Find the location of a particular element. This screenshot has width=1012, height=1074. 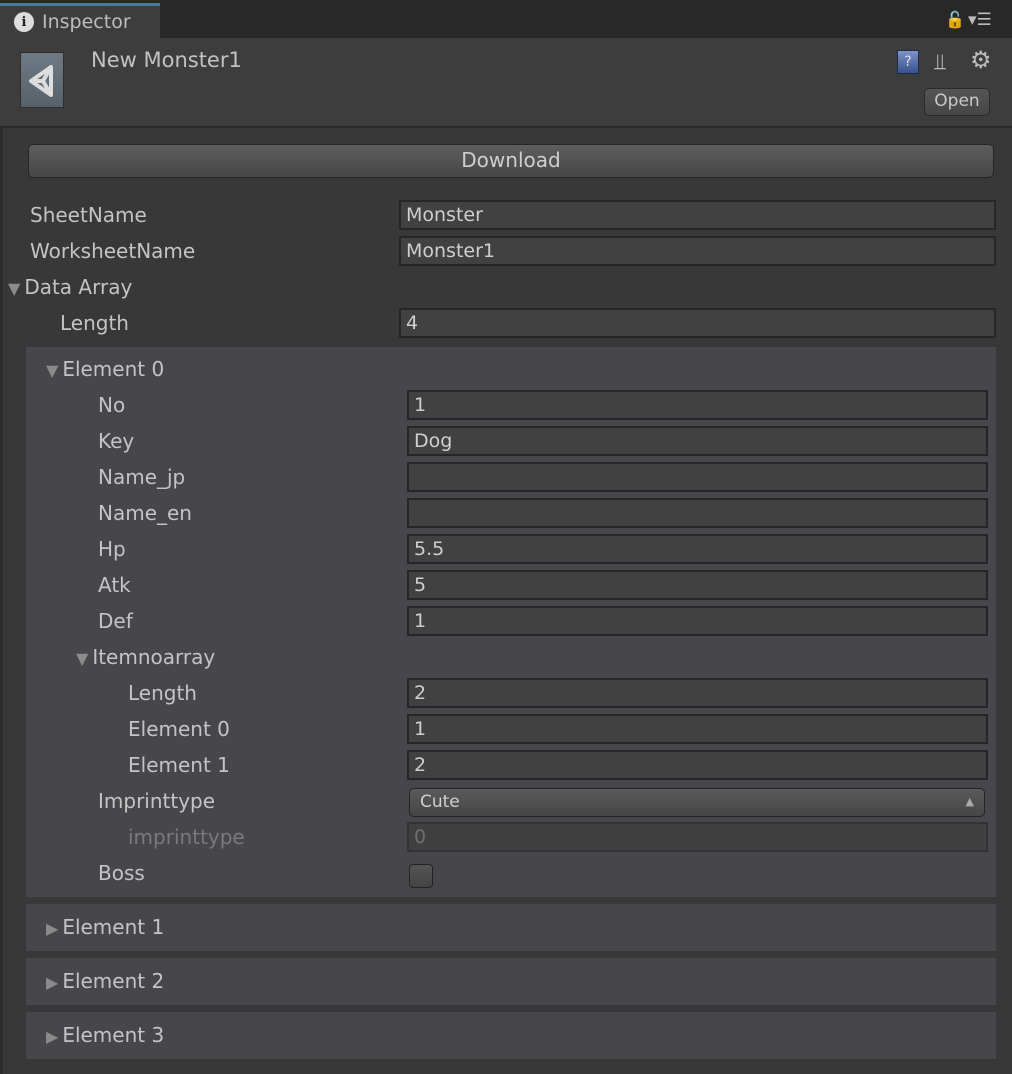

data-array-label: Data Array is located at coordinates (78, 287).